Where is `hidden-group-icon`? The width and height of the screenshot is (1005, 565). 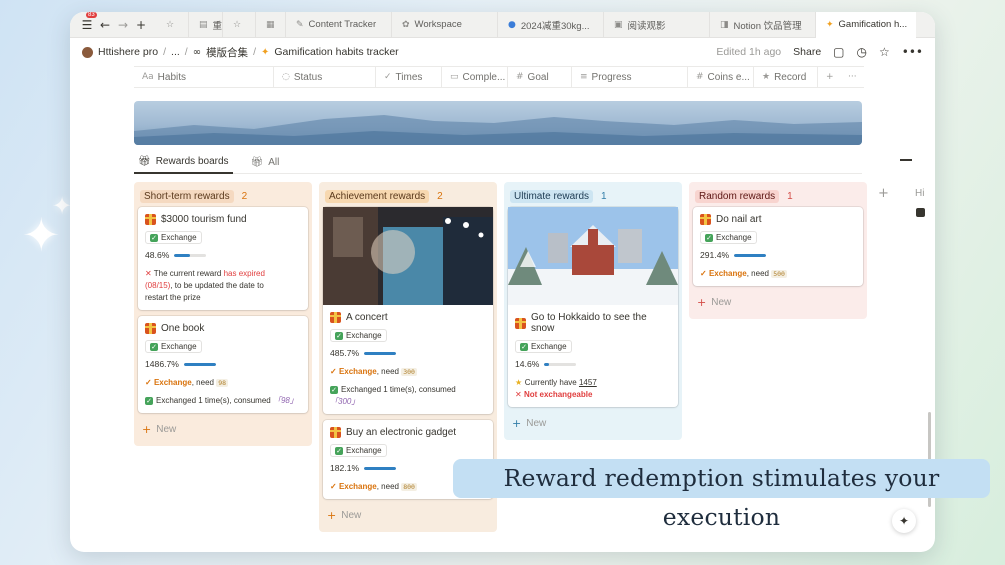
hidden-group-icon is located at coordinates (920, 212).